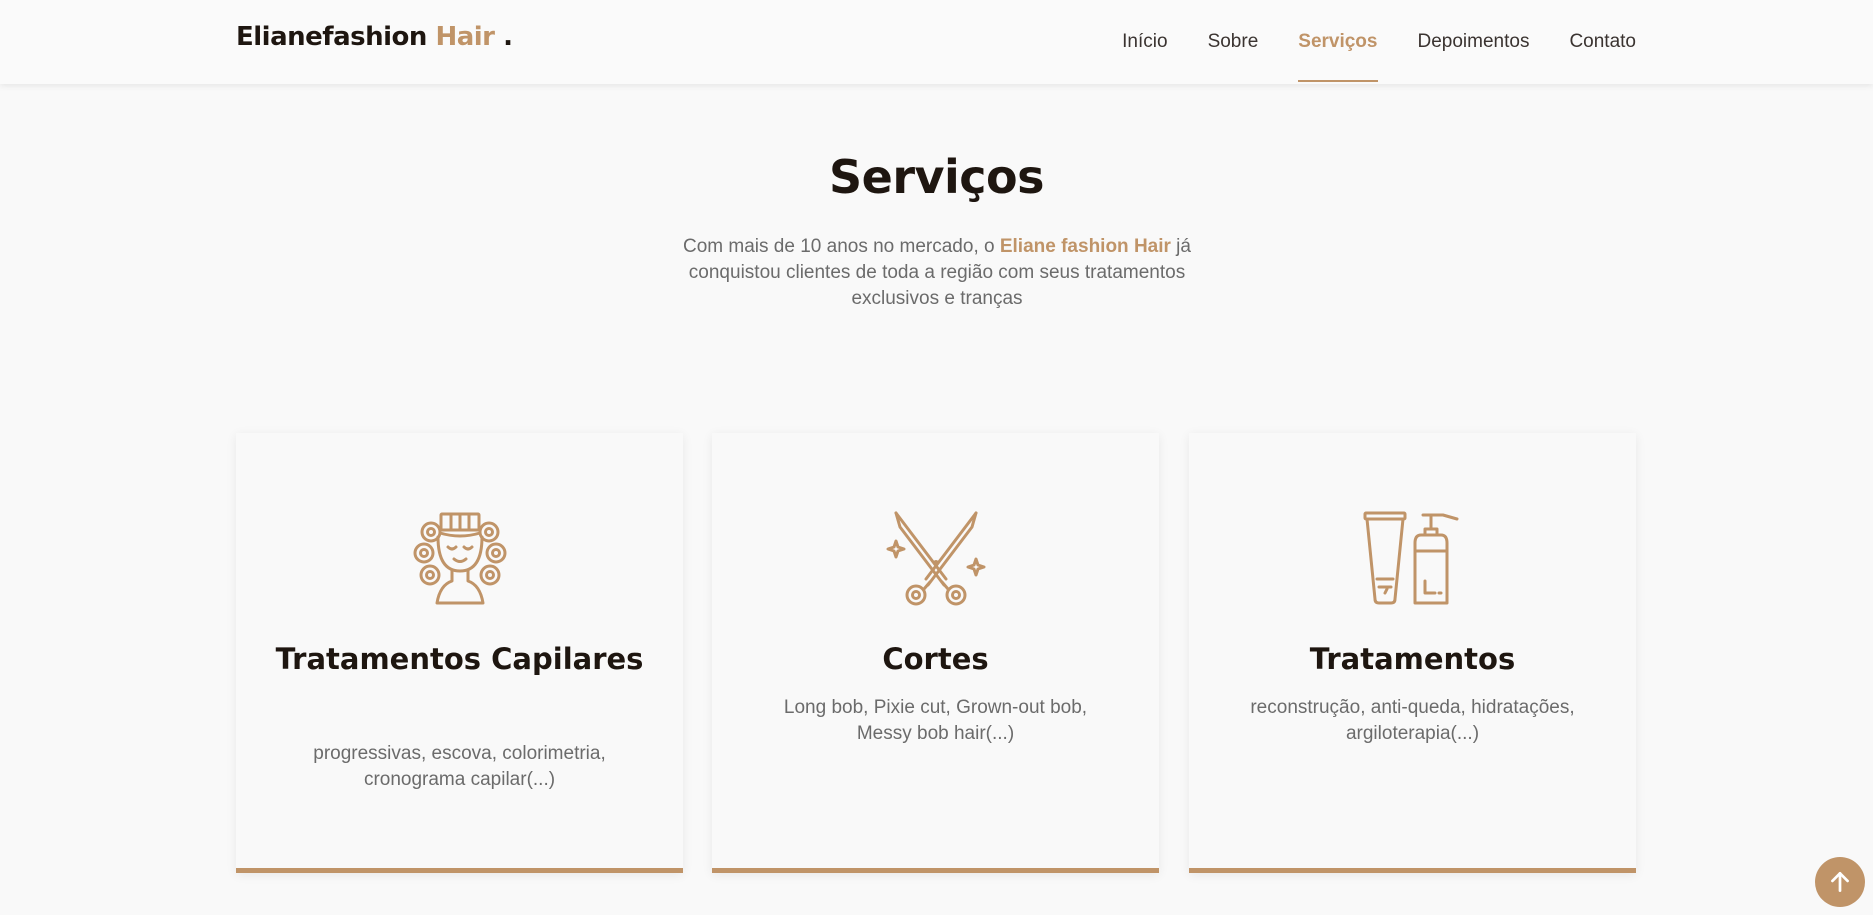  What do you see at coordinates (1602, 42) in the screenshot?
I see `nav-contato: Contato` at bounding box center [1602, 42].